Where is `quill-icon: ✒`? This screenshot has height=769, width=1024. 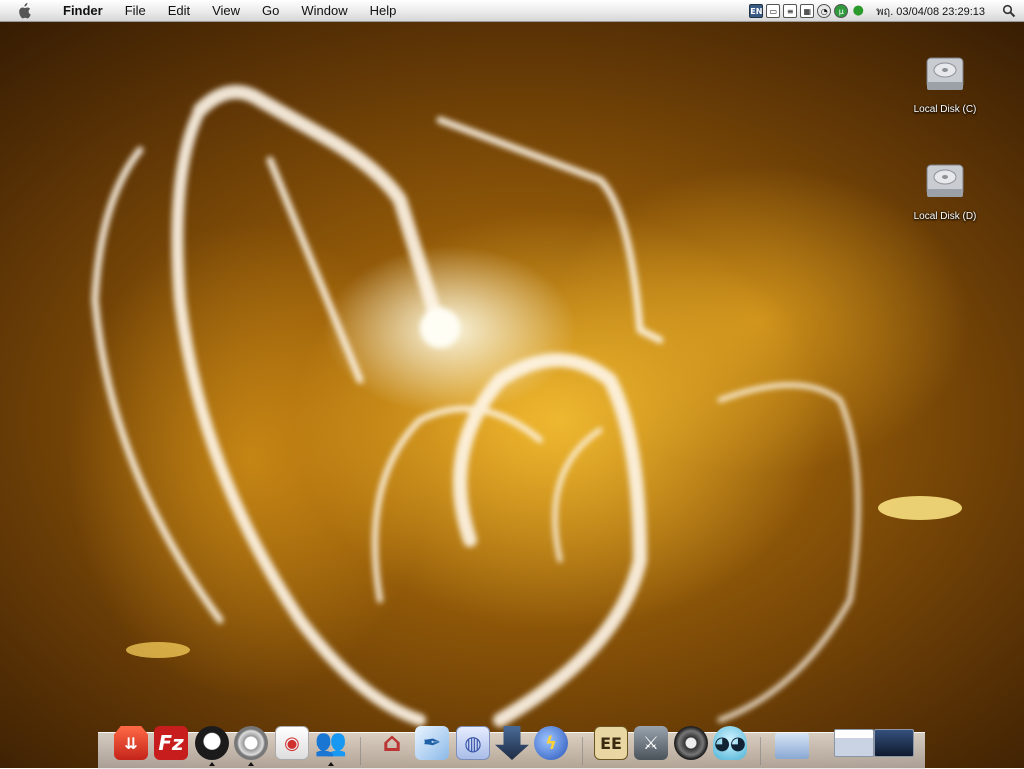
quill-icon: ✒ is located at coordinates (432, 743).